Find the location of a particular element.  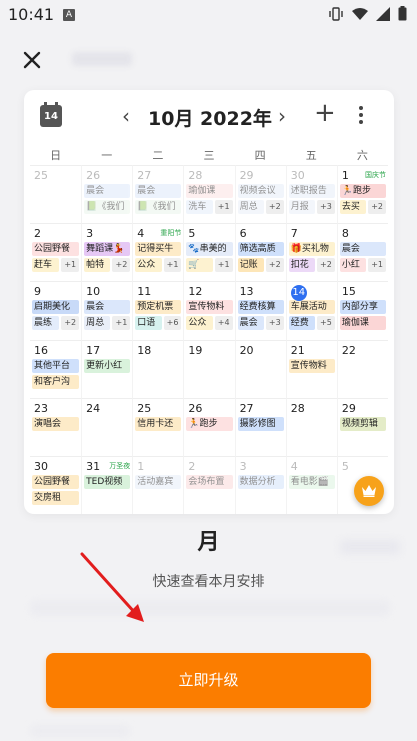

day-cell: 26 🏃跑步 is located at coordinates (209, 426).